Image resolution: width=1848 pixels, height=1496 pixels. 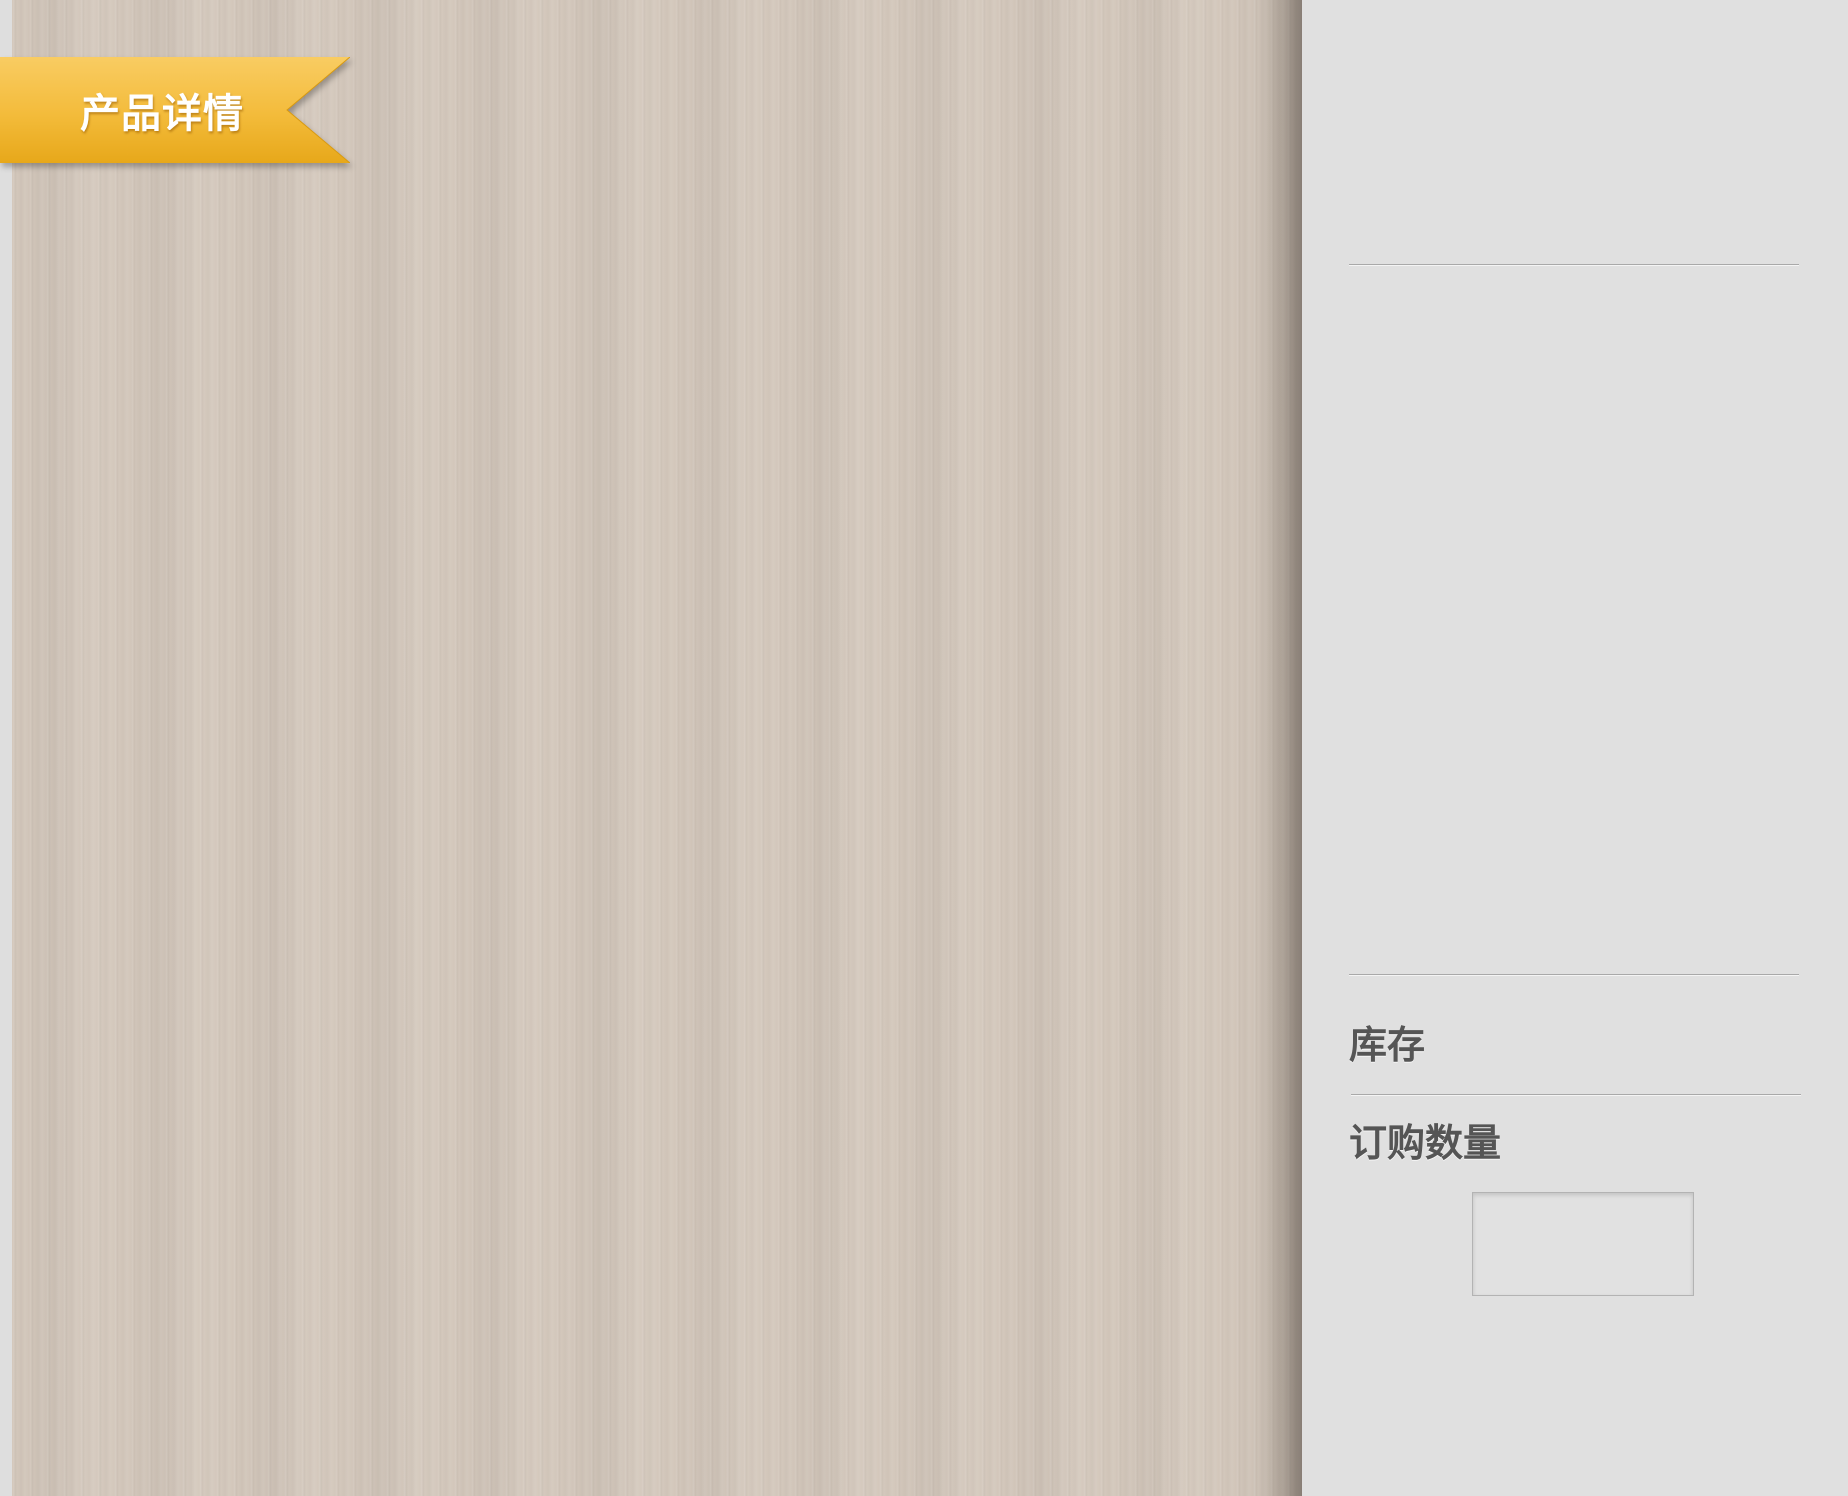 I want to click on ribbon-title: 产品详情, so click(x=162, y=114).